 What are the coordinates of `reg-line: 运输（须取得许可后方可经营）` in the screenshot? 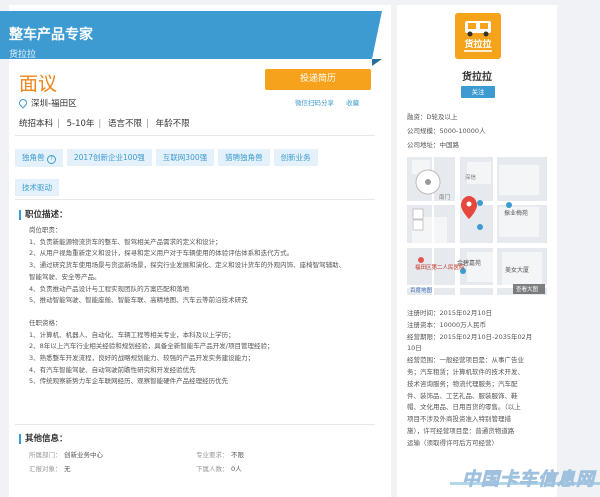 It's located at (452, 442).